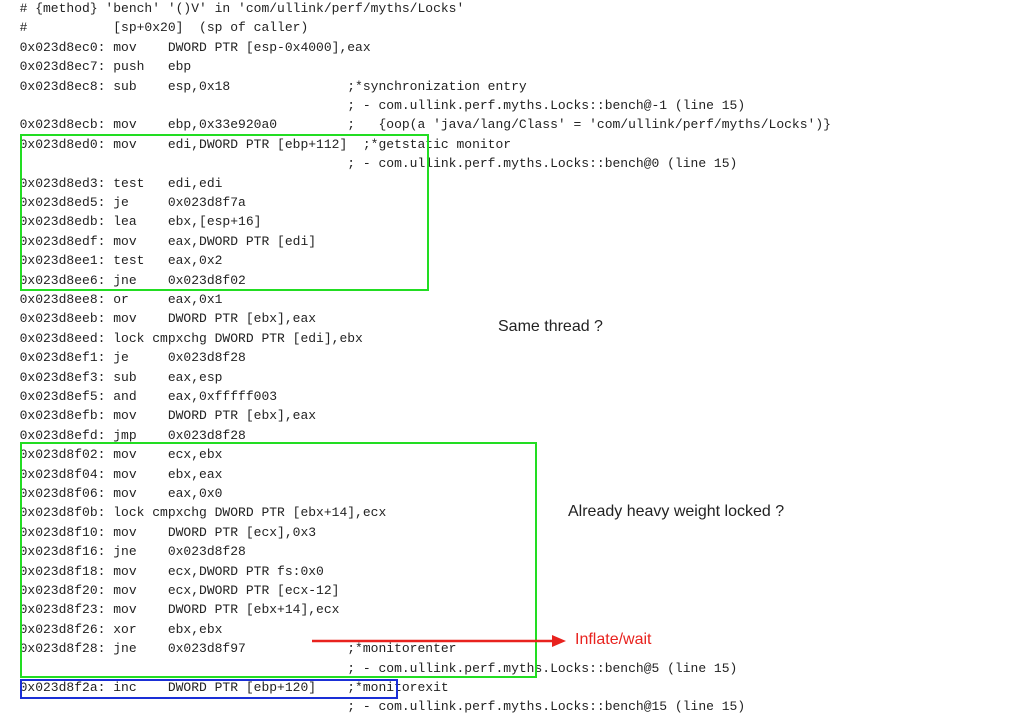 Image resolution: width=1015 pixels, height=716 pixels. Describe the element at coordinates (113, 377) in the screenshot. I see `listing-line: 0x023d8ef3: sub eax,esp` at that location.